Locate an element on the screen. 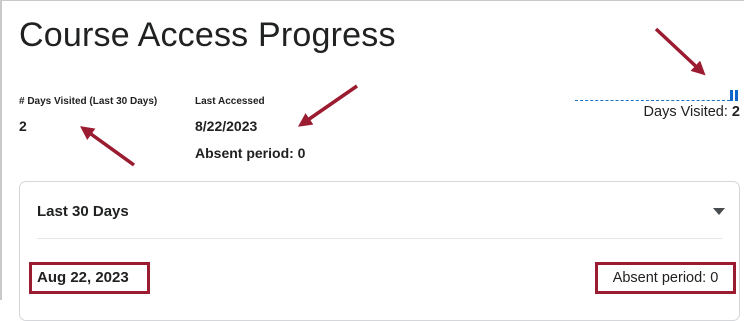 This screenshot has width=744, height=321. days-visited-caption-value: 2 is located at coordinates (735, 112).